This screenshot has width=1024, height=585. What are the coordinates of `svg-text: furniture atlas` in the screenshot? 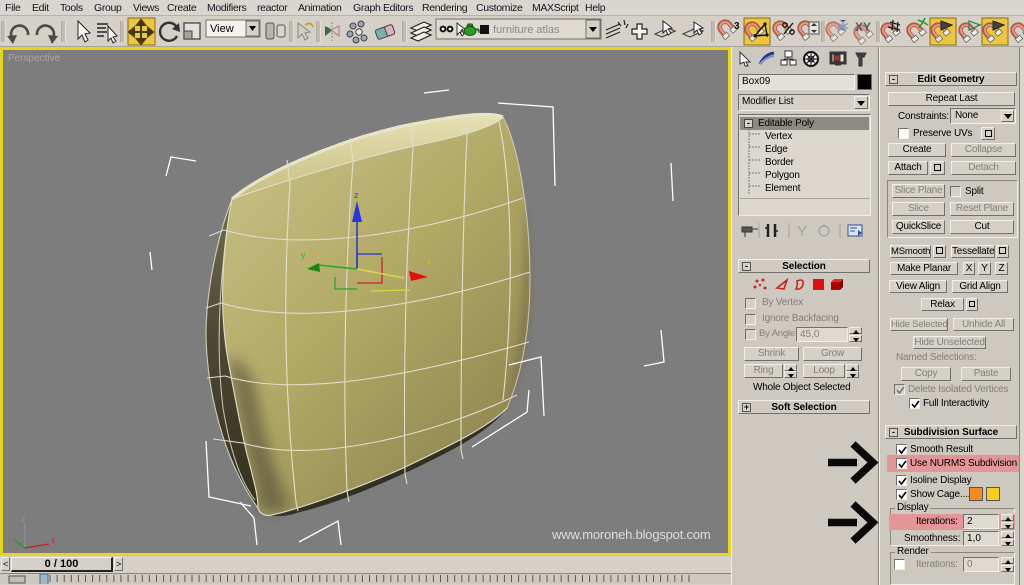 It's located at (526, 30).